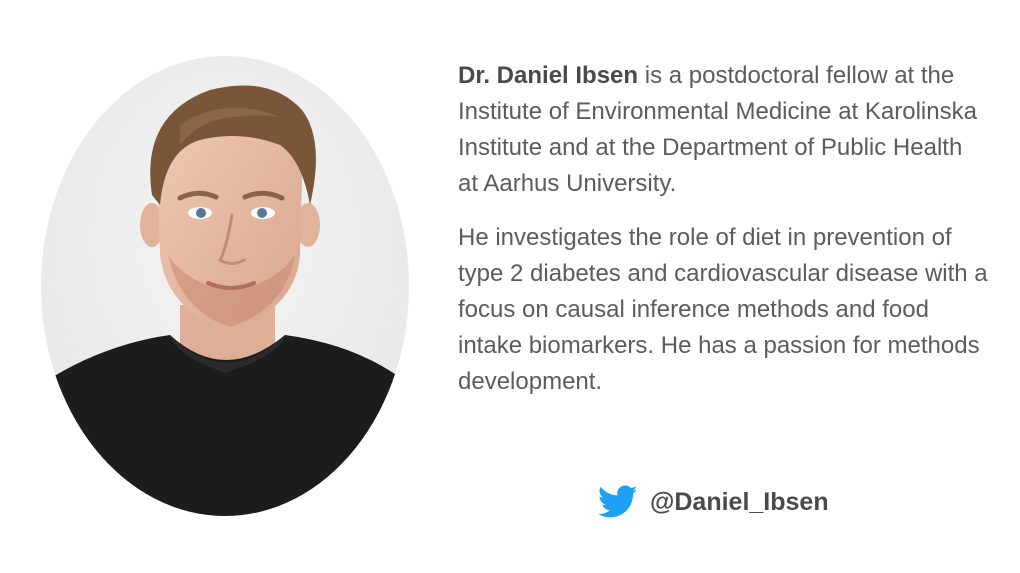 The image size is (1020, 573). I want to click on twitter-link: @Daniel_Ibsen, so click(713, 502).